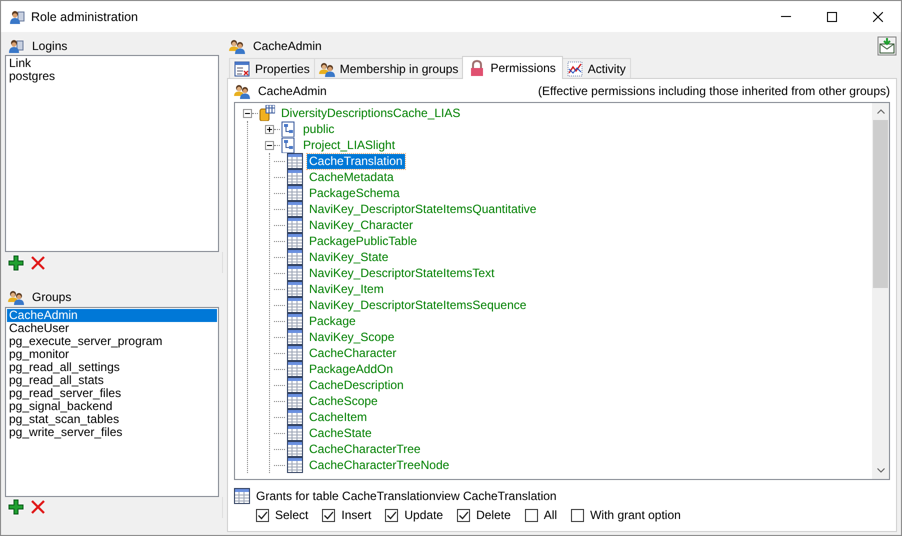  I want to click on list-item: pg_read_all_stats, so click(112, 380).